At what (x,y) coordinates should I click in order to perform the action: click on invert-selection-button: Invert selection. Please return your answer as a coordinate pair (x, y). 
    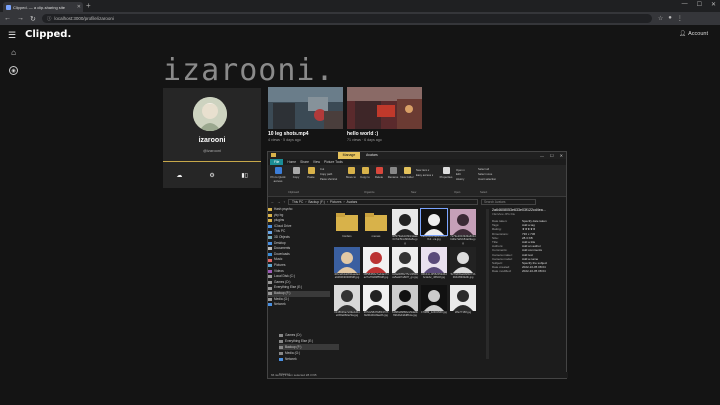
    Looking at the image, I should click on (487, 179).